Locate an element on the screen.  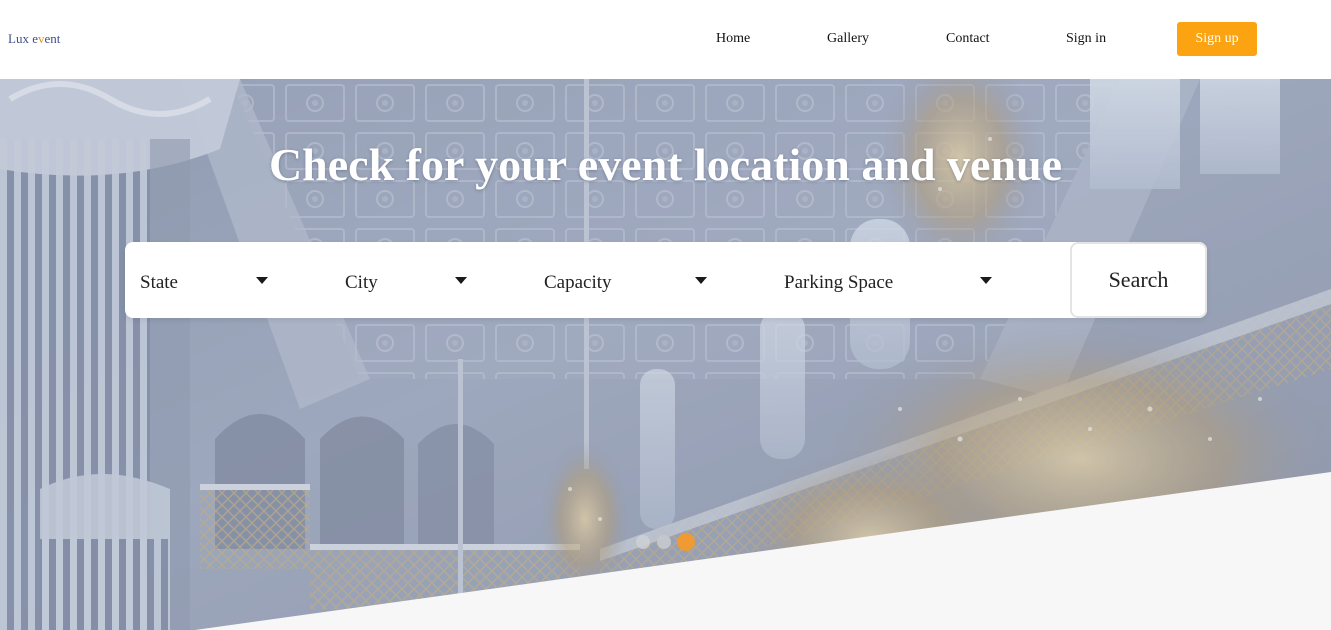
state-dropdown-label: State is located at coordinates (159, 282).